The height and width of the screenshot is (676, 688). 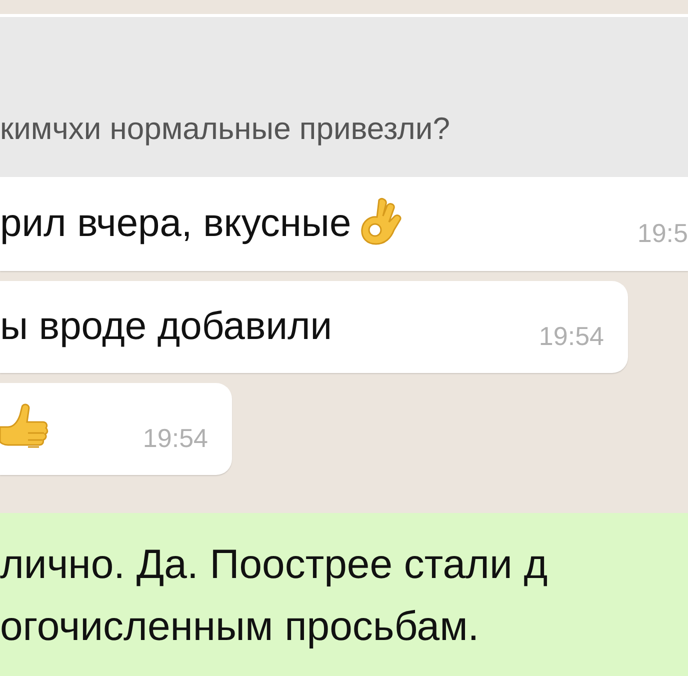 What do you see at coordinates (166, 327) in the screenshot?
I see `message-text: ы вроде добавили` at bounding box center [166, 327].